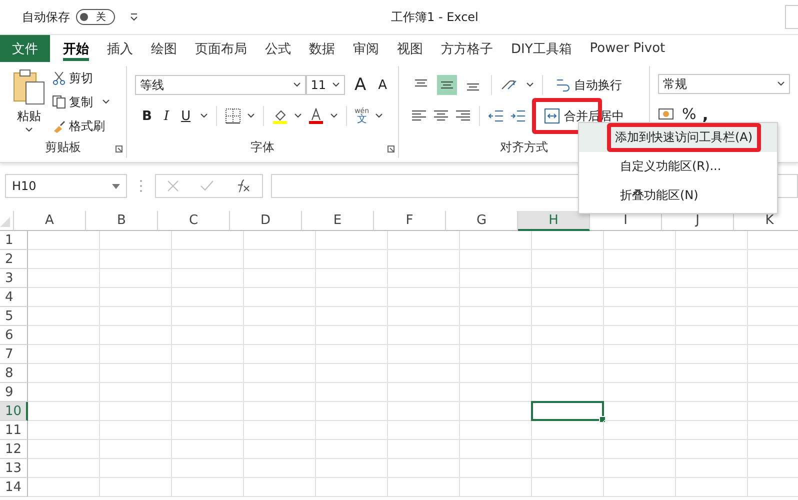 The image size is (798, 500). What do you see at coordinates (705, 114) in the screenshot?
I see `comma-button: ,` at bounding box center [705, 114].